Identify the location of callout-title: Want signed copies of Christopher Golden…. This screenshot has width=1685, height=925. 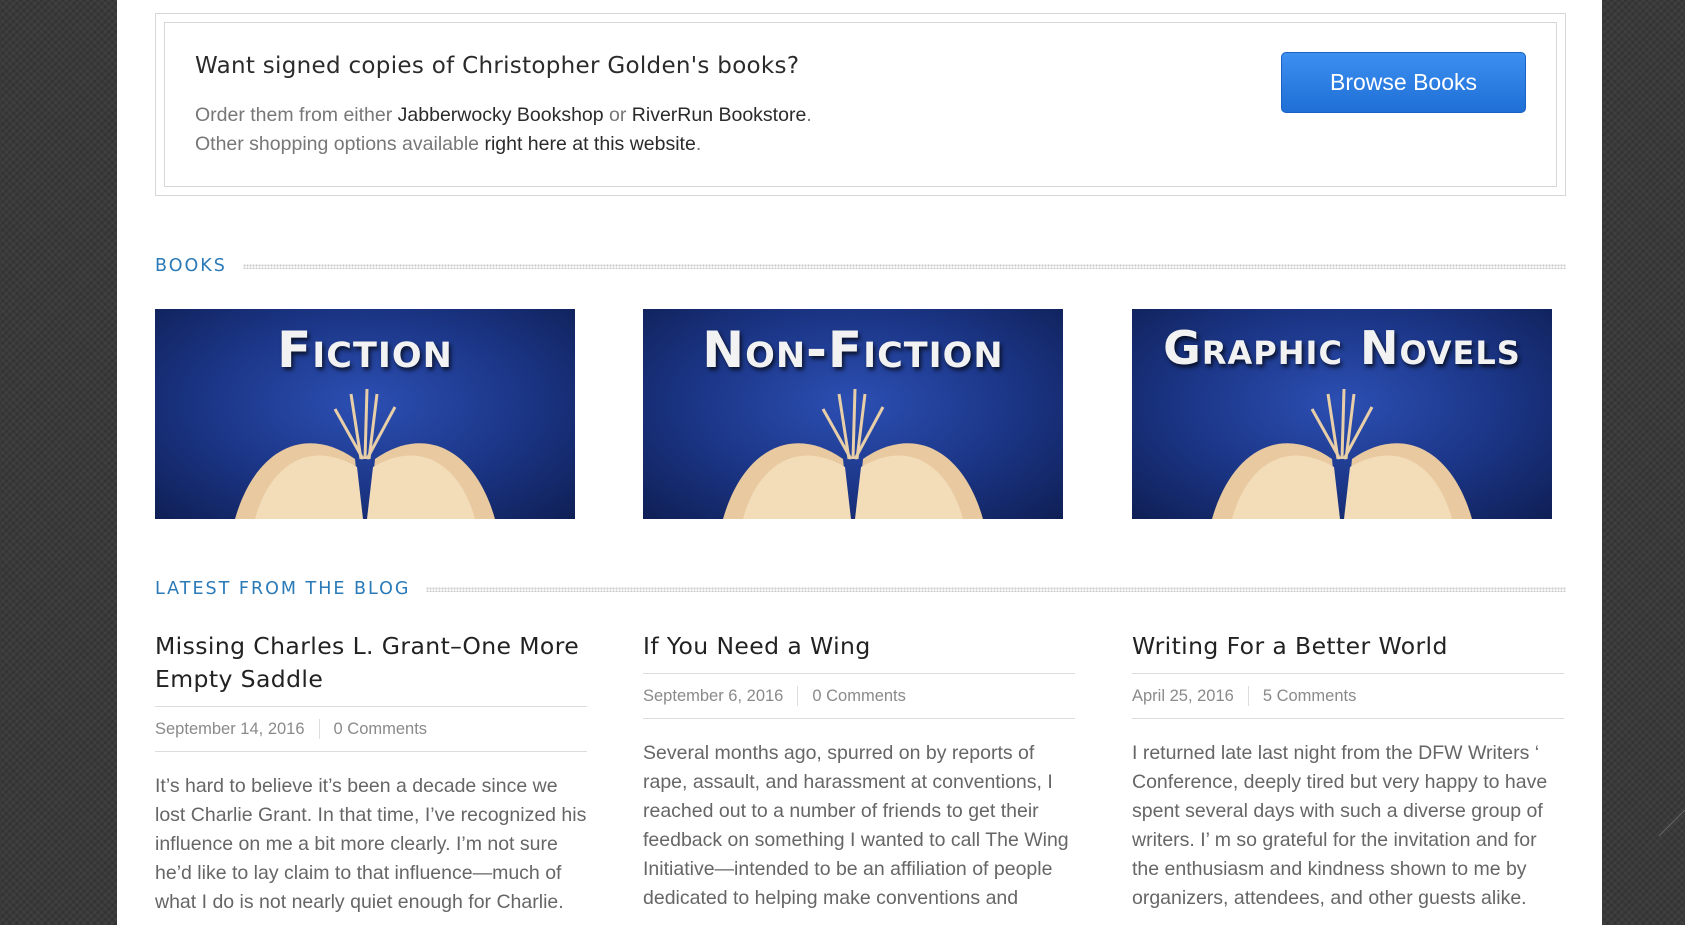
(497, 66).